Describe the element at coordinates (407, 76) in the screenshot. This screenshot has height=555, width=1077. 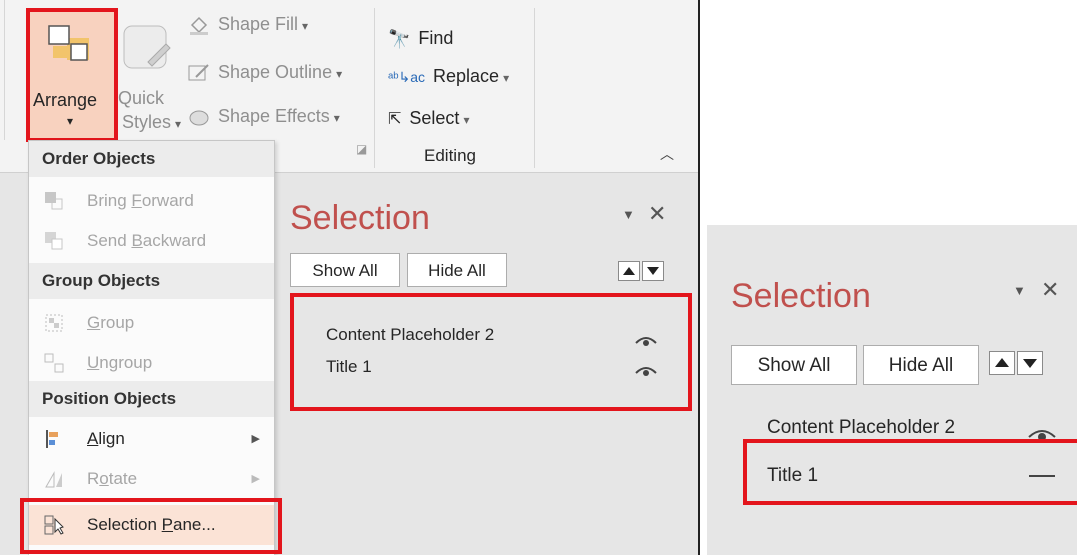
I see `replace-icon: ᵃᵇ↳ac` at that location.